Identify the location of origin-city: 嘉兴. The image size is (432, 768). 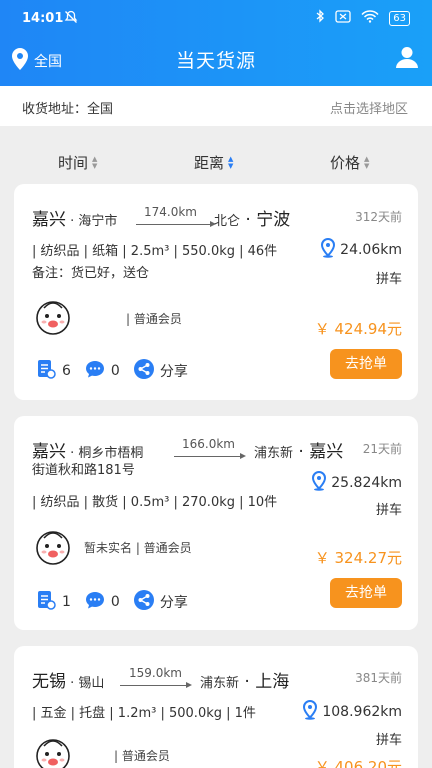
(49, 220).